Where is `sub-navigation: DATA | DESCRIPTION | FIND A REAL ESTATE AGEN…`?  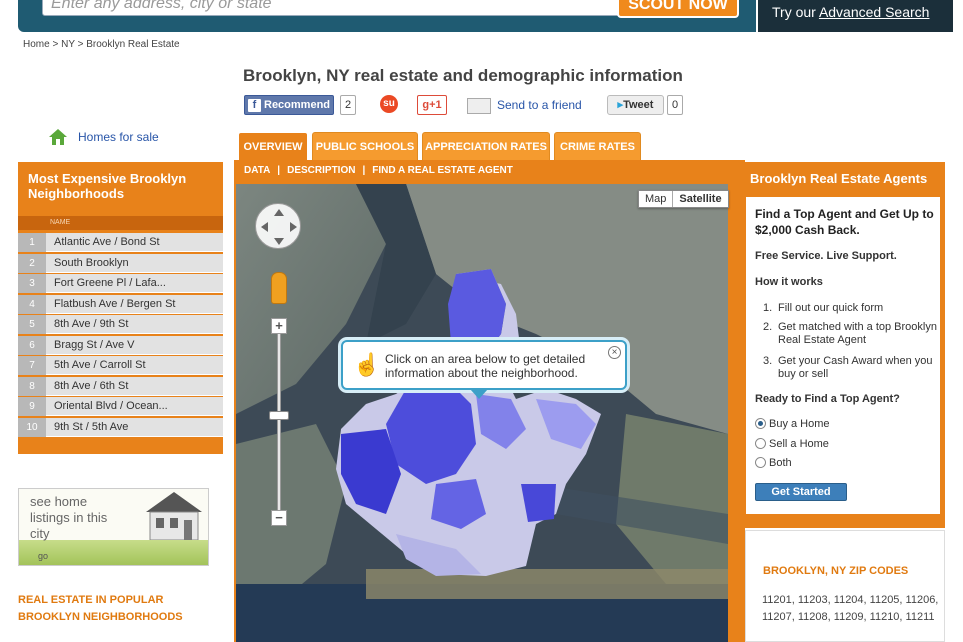 sub-navigation: DATA | DESCRIPTION | FIND A REAL ESTATE AGEN… is located at coordinates (378, 170).